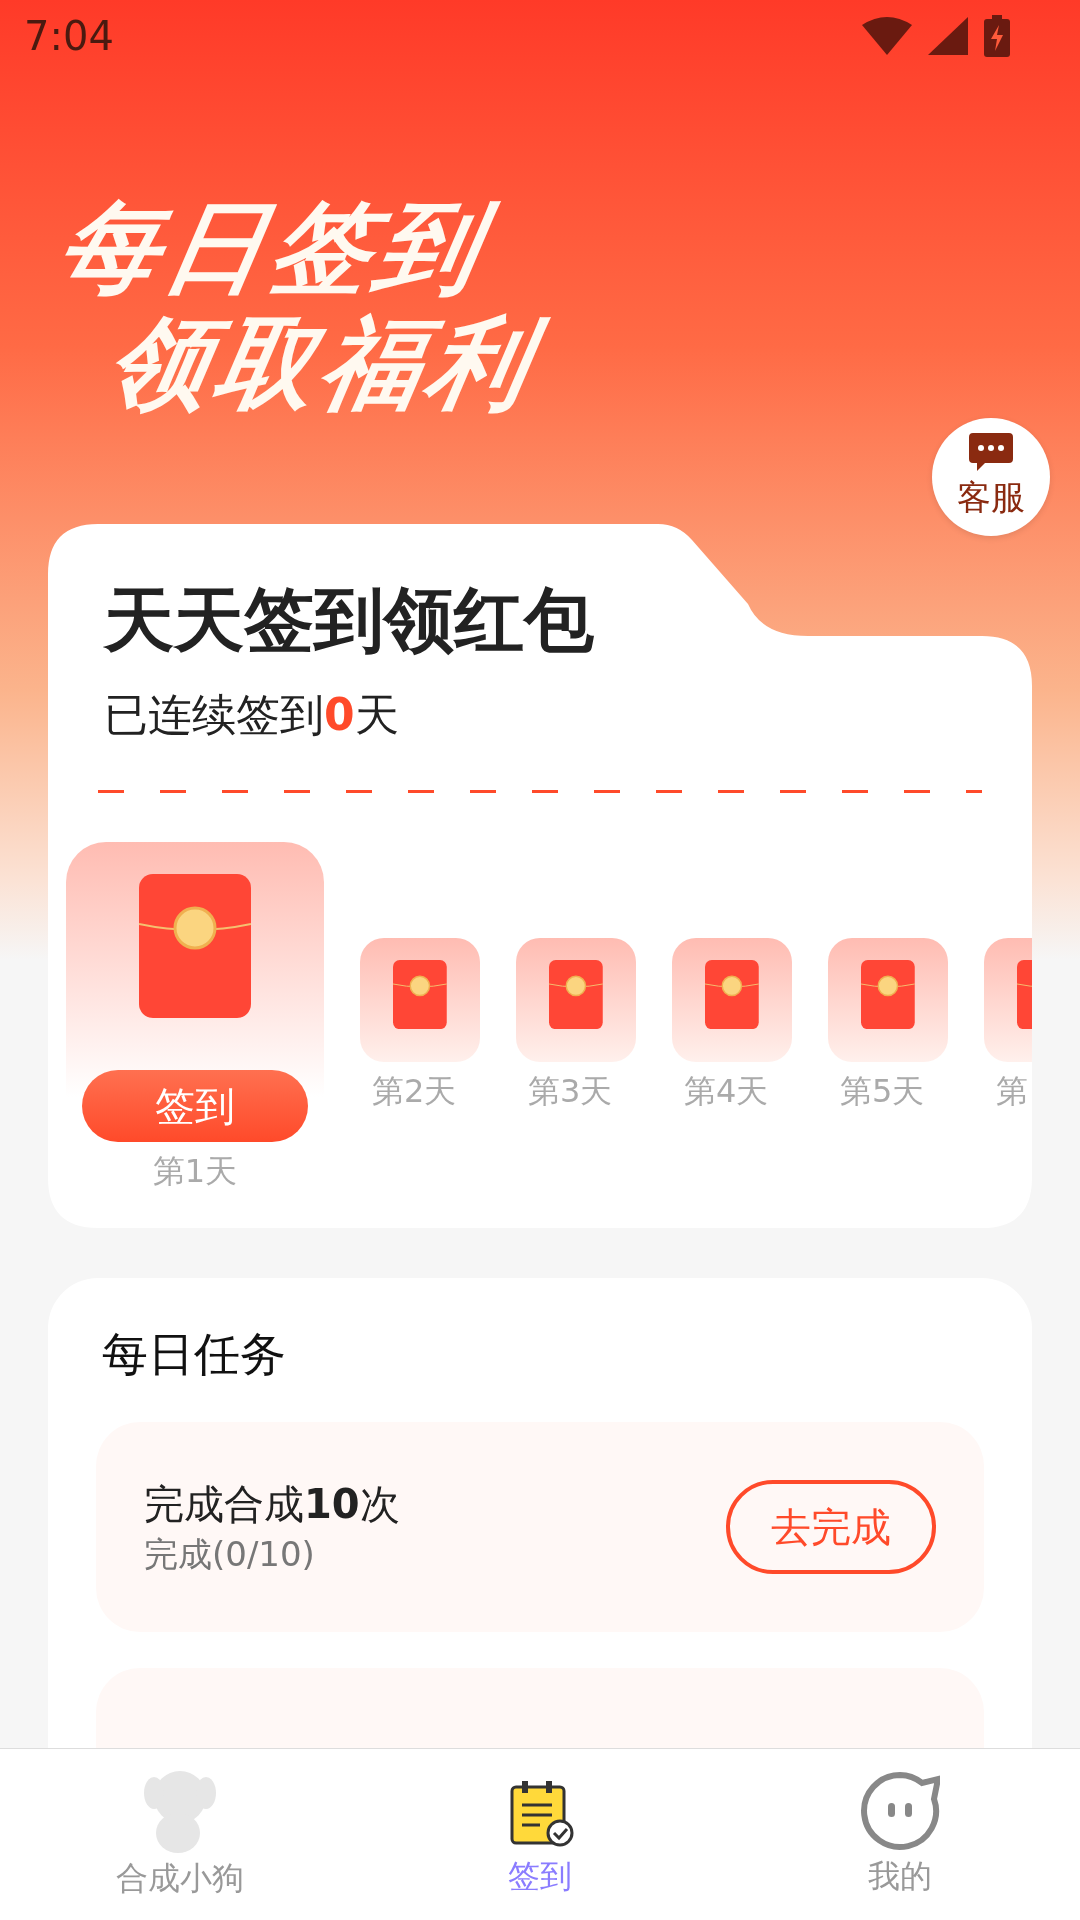 Image resolution: width=1080 pixels, height=1920 pixels. What do you see at coordinates (252, 715) in the screenshot?
I see `streak-text: 已连续签到0天` at bounding box center [252, 715].